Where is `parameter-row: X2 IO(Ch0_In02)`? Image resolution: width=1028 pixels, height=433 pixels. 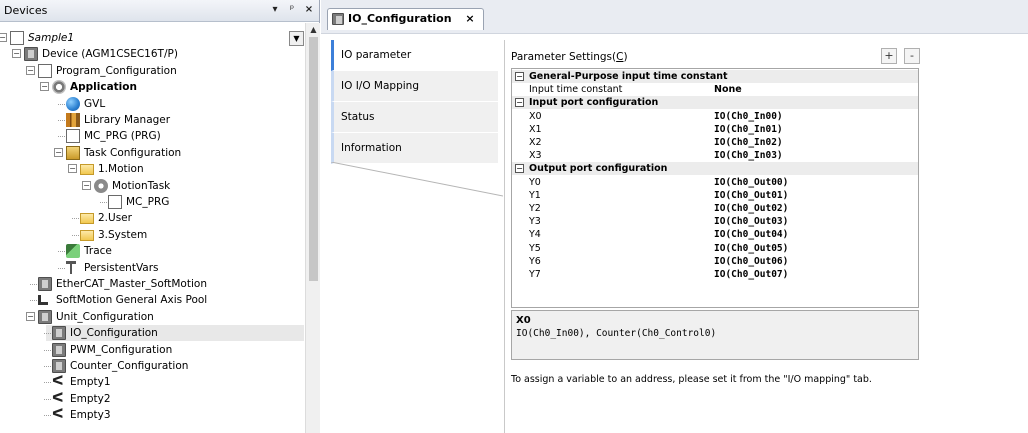
parameter-row: X2 IO(Ch0_In02) is located at coordinates (715, 142).